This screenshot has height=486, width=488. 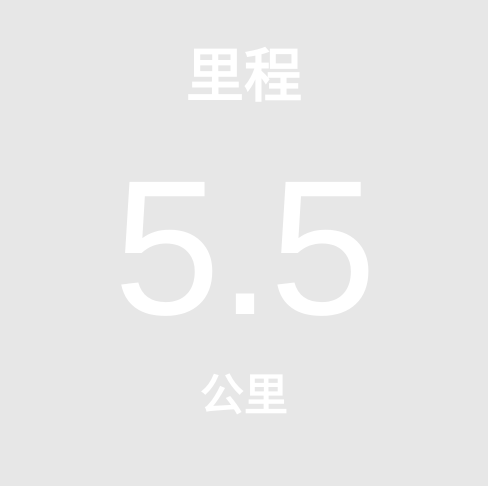 I want to click on distance-unit: 公里, so click(x=244, y=395).